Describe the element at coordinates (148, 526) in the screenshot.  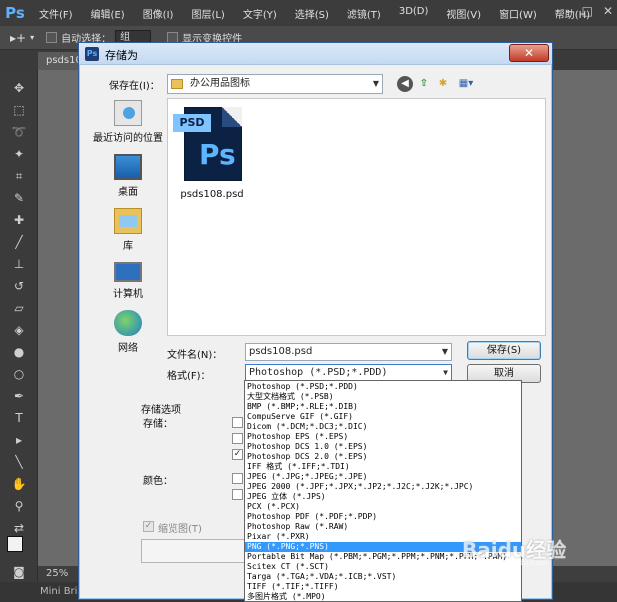
I see `thumbnail-checkbox: ✓` at that location.